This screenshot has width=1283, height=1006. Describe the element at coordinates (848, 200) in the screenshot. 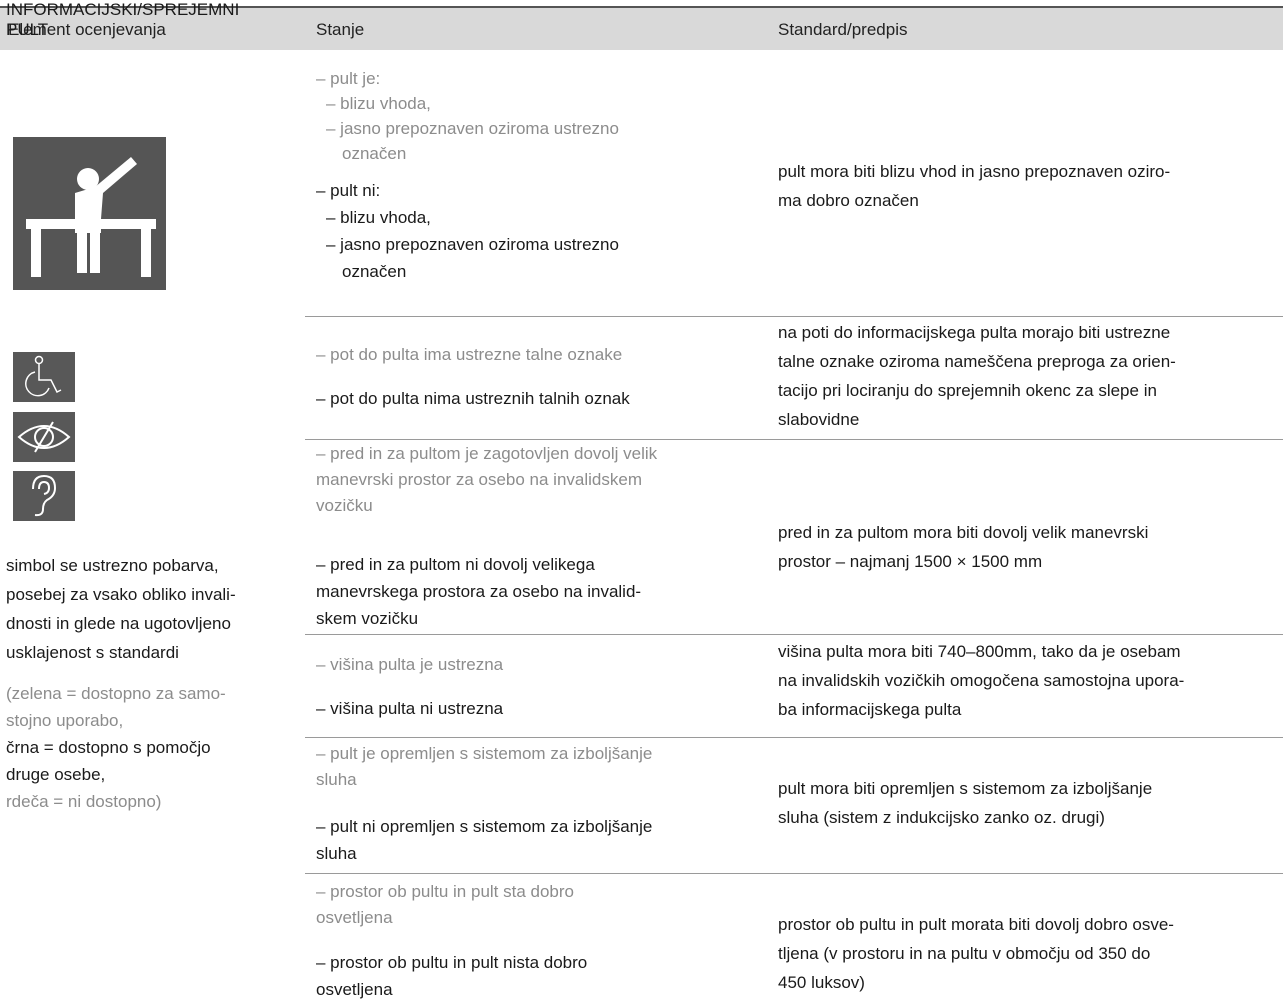

I see `standard-line: ma dobro označen` at that location.